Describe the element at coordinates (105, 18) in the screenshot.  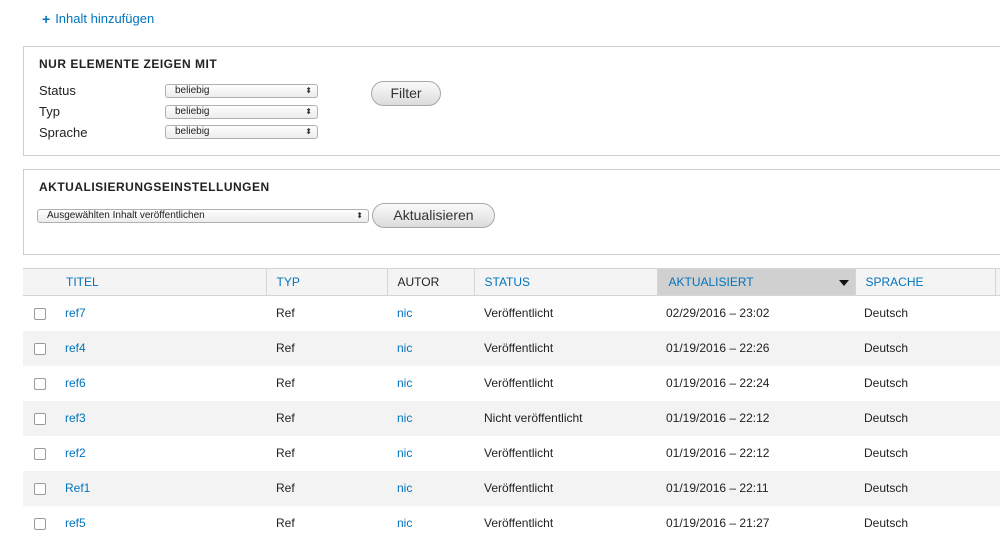
I see `add-content-label: Inhalt hinzufügen` at that location.